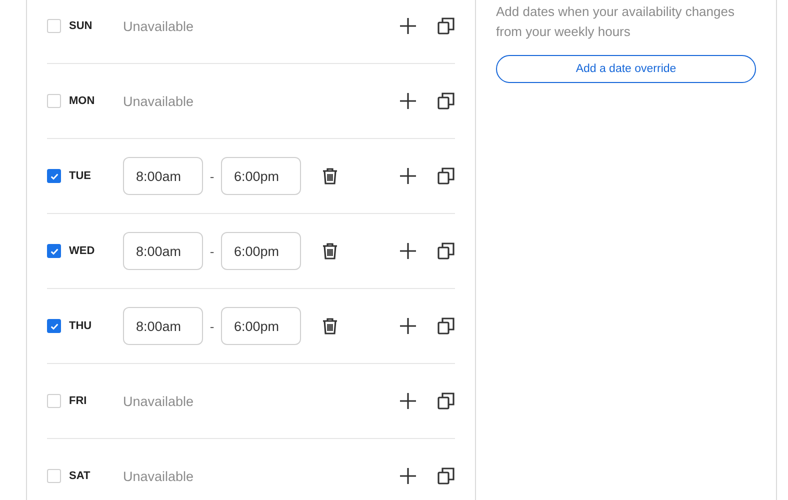 The image size is (788, 500). What do you see at coordinates (78, 401) in the screenshot?
I see `day-label: FRI` at bounding box center [78, 401].